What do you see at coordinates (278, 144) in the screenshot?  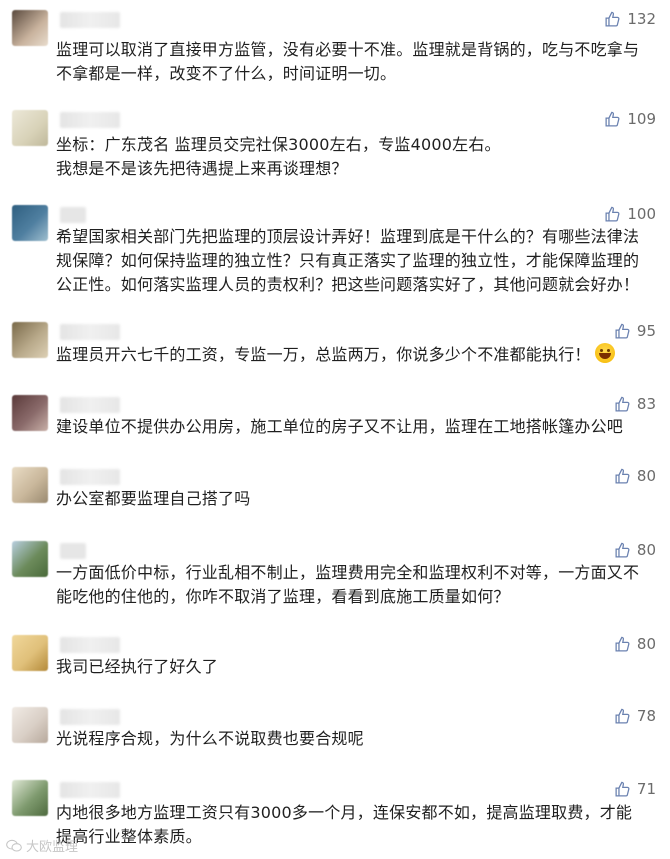 I see `comment-line: 坐标：广东茂名 监理员交完社保3000左右，专监4000左右。` at bounding box center [278, 144].